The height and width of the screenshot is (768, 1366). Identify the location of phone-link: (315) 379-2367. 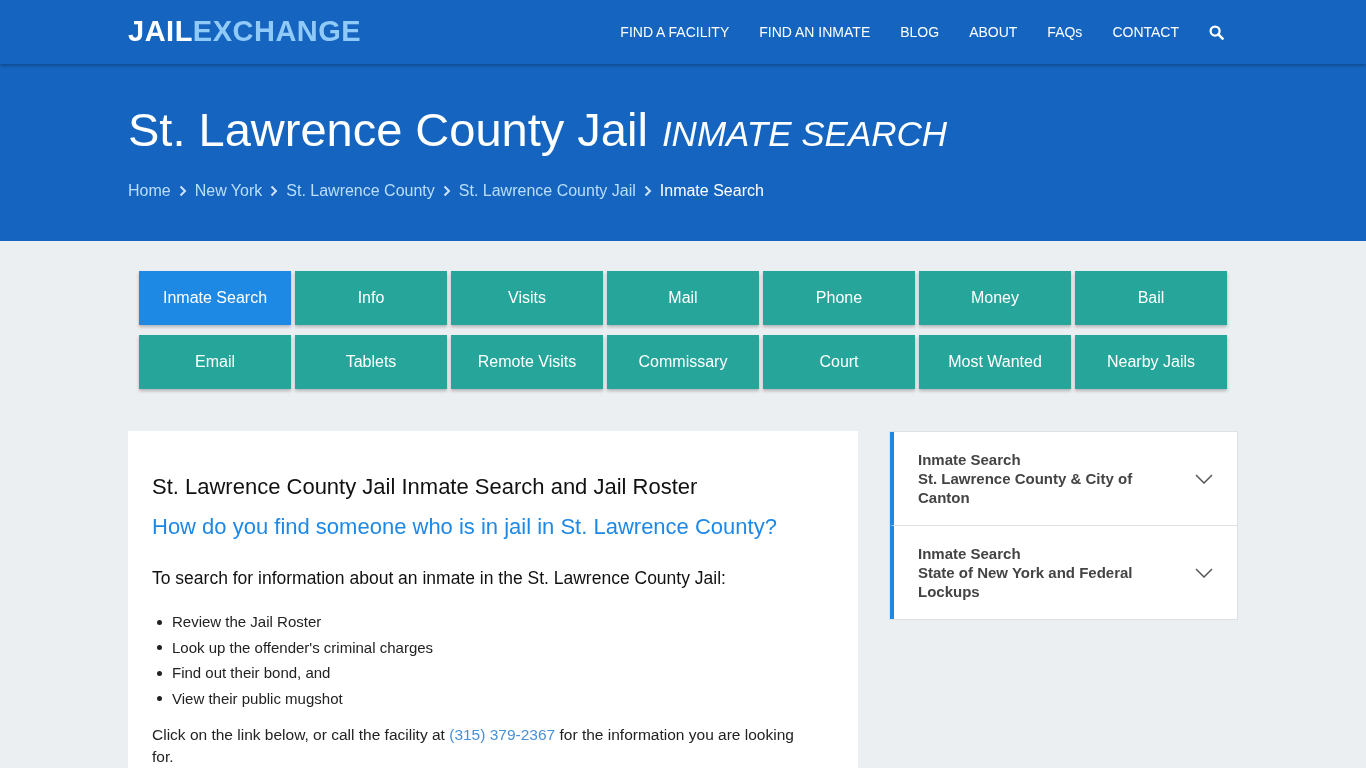
(502, 735).